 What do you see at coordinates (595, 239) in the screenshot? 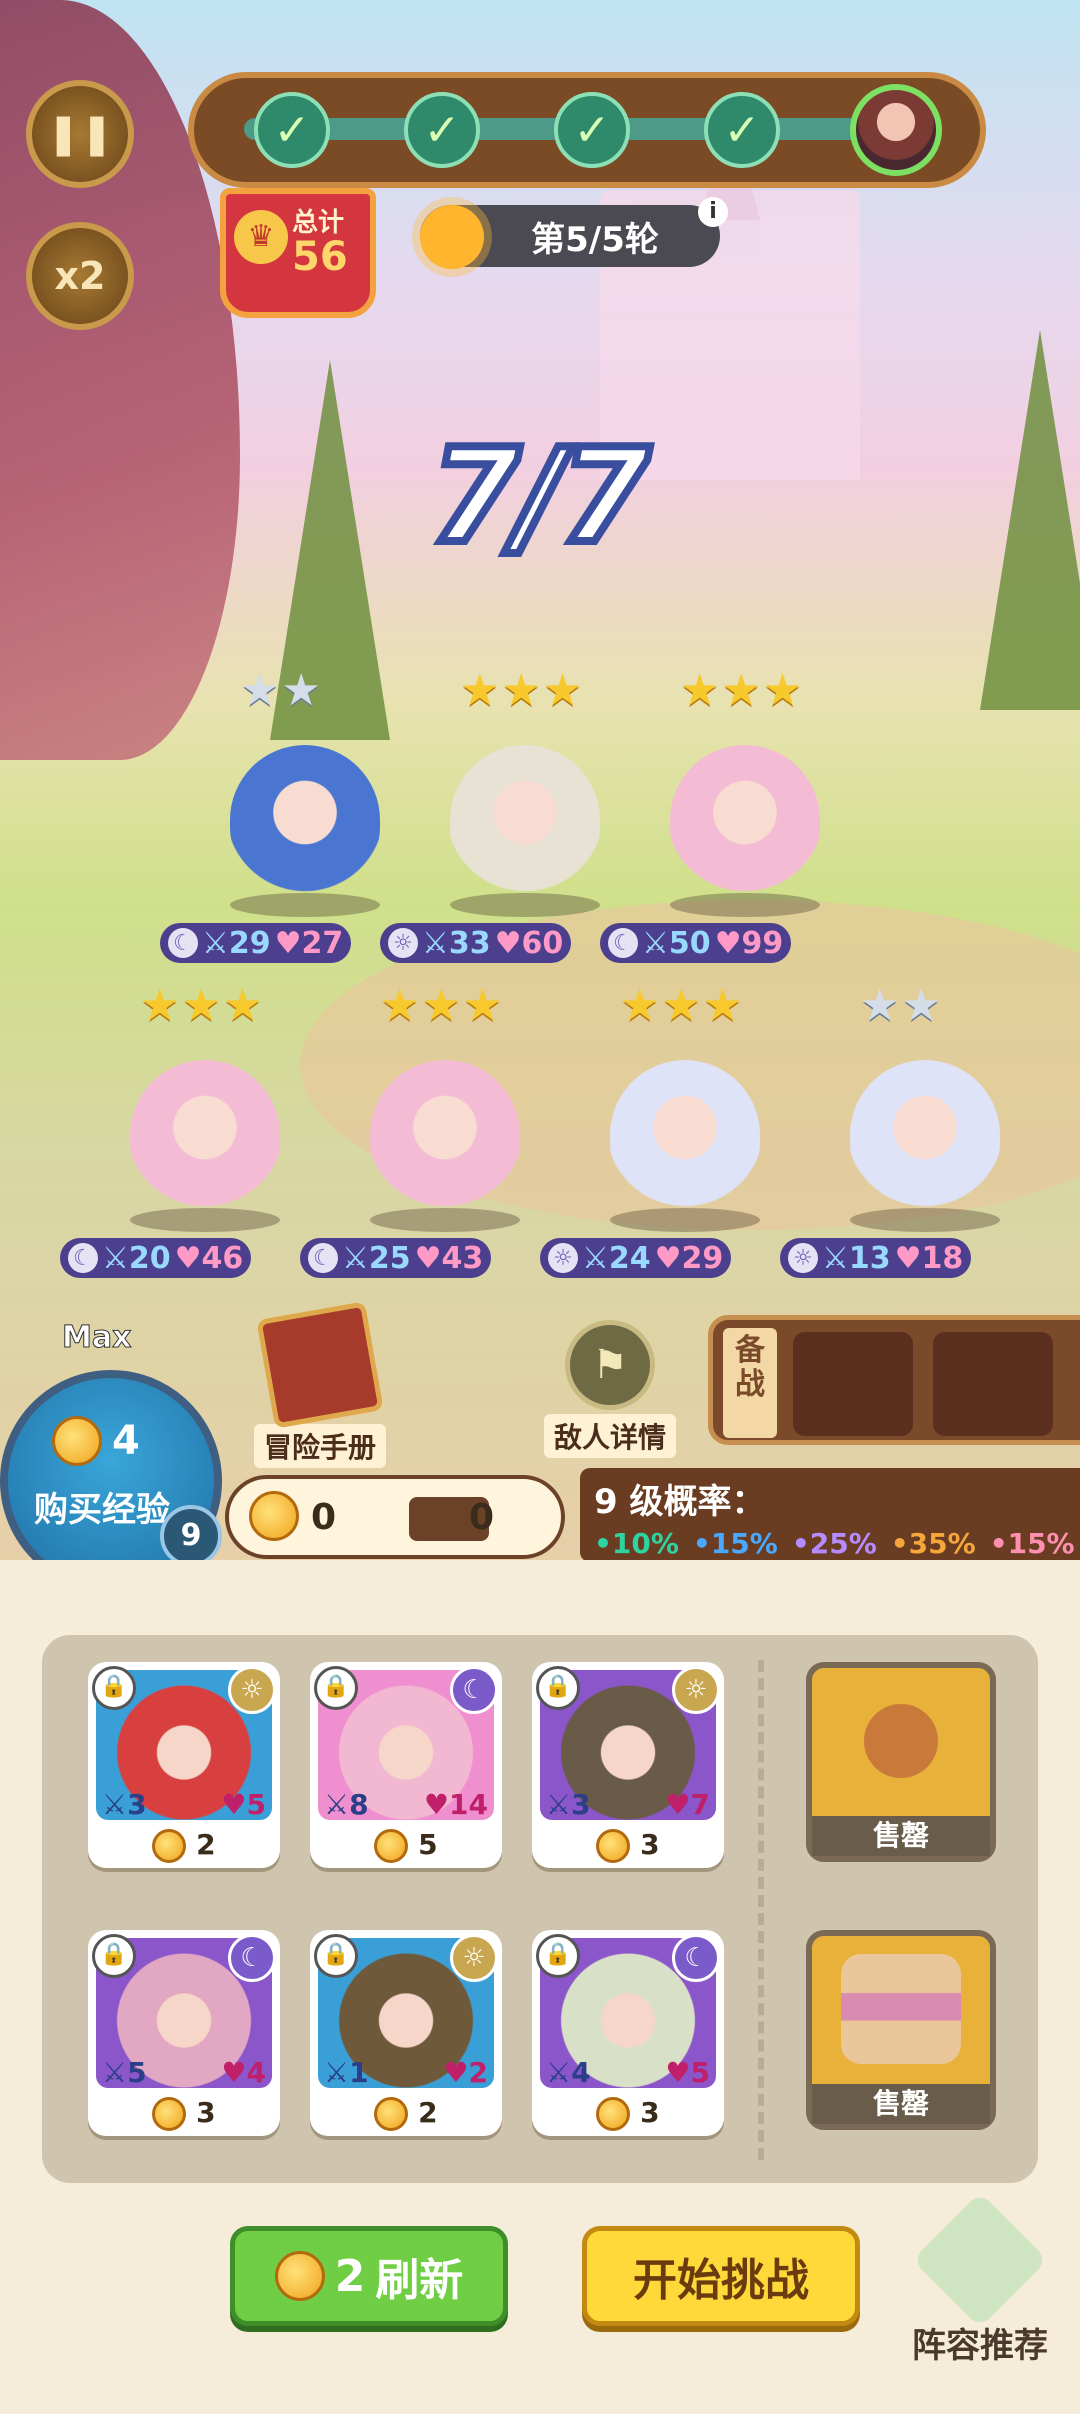
I see `round-label: 第5/5轮` at bounding box center [595, 239].